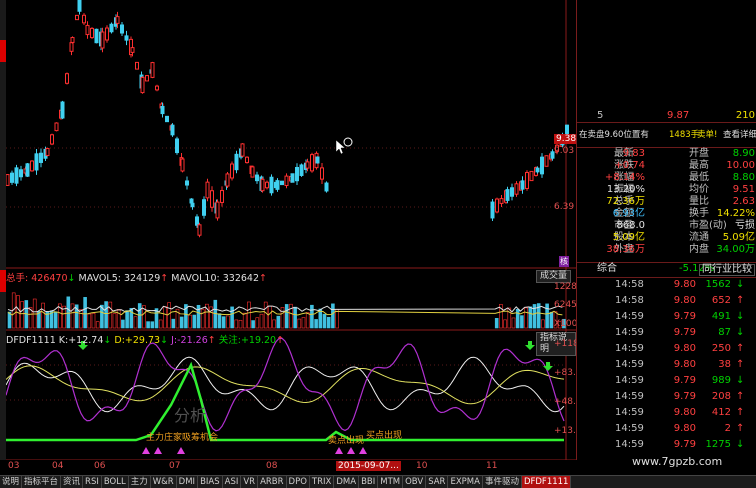 The width and height of the screenshot is (756, 488). What do you see at coordinates (699, 237) in the screenshot?
I see `stat-label: 流通` at bounding box center [699, 237].